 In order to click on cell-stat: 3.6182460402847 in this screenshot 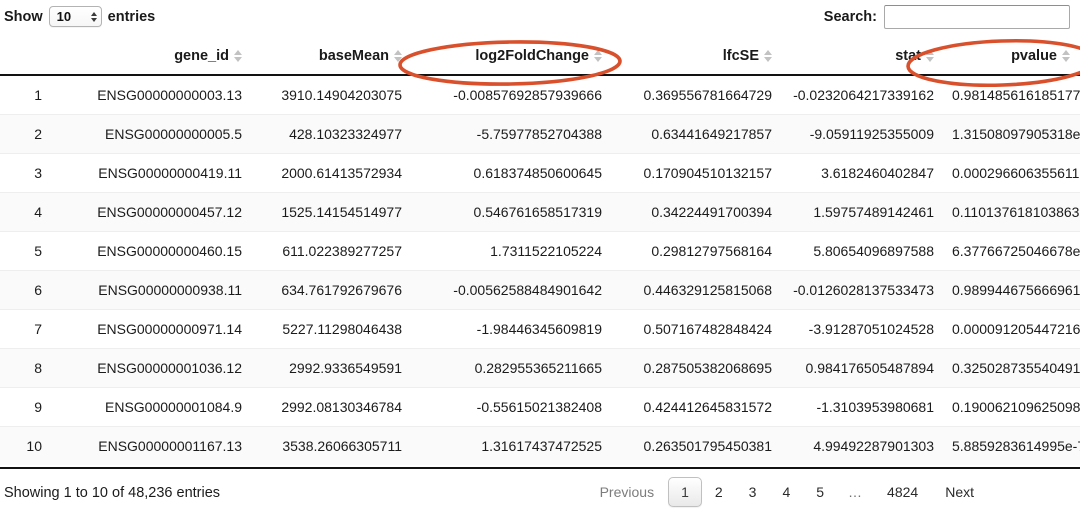, I will do `click(863, 173)`.